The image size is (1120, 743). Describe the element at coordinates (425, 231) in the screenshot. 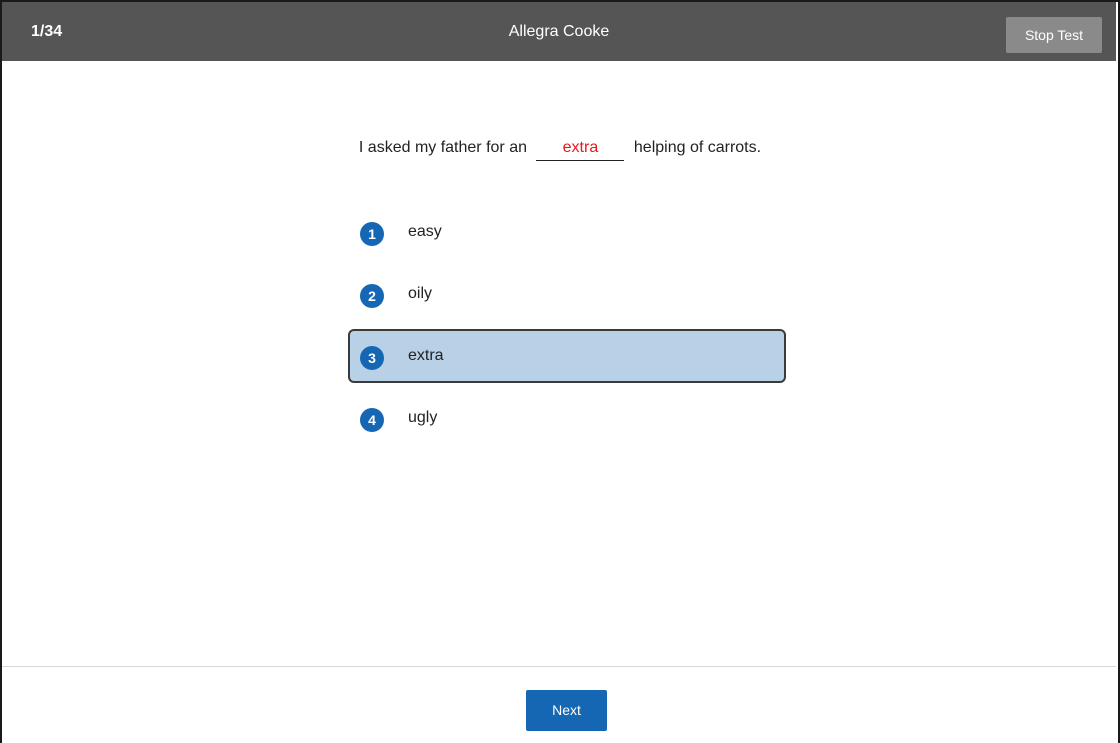

I see `choice-label: easy` at that location.